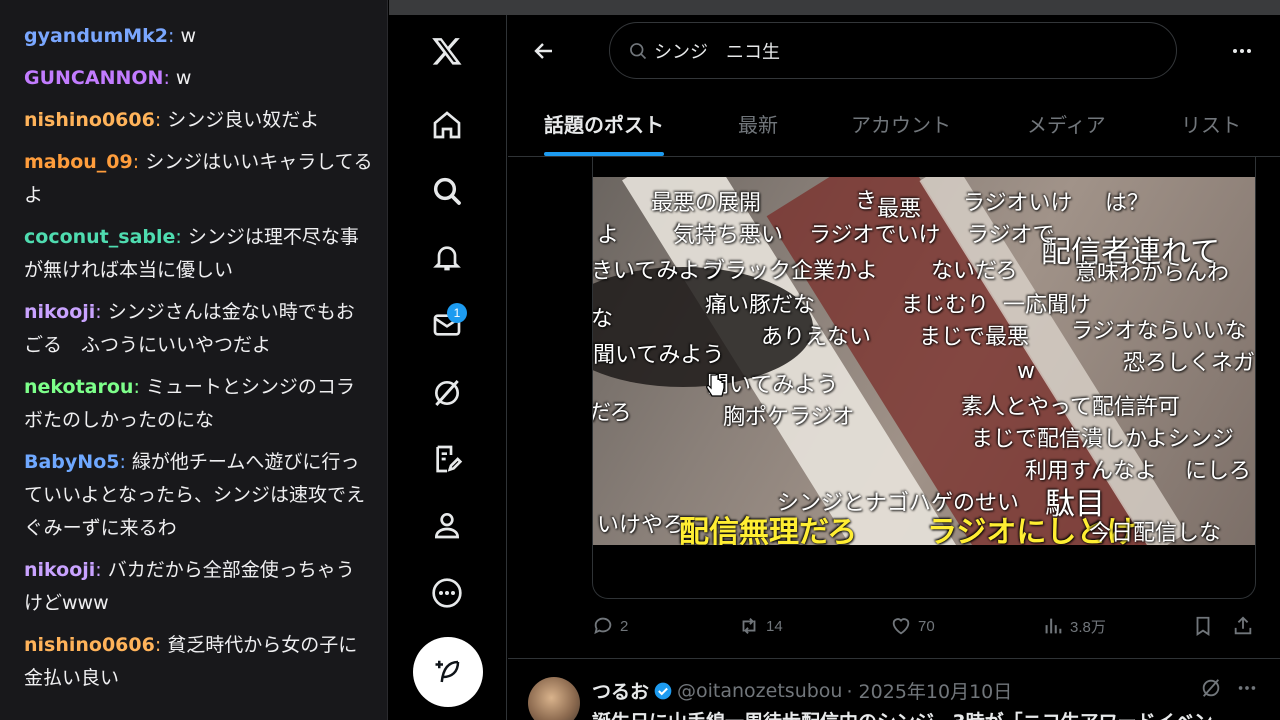 The width and height of the screenshot is (1280, 720). Describe the element at coordinates (1053, 626) in the screenshot. I see `analytics-icon` at that location.